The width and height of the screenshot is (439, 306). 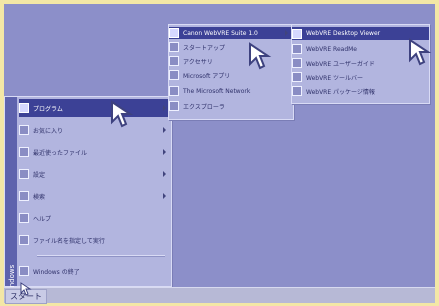 I want to click on document-icon, so click(x=297, y=49).